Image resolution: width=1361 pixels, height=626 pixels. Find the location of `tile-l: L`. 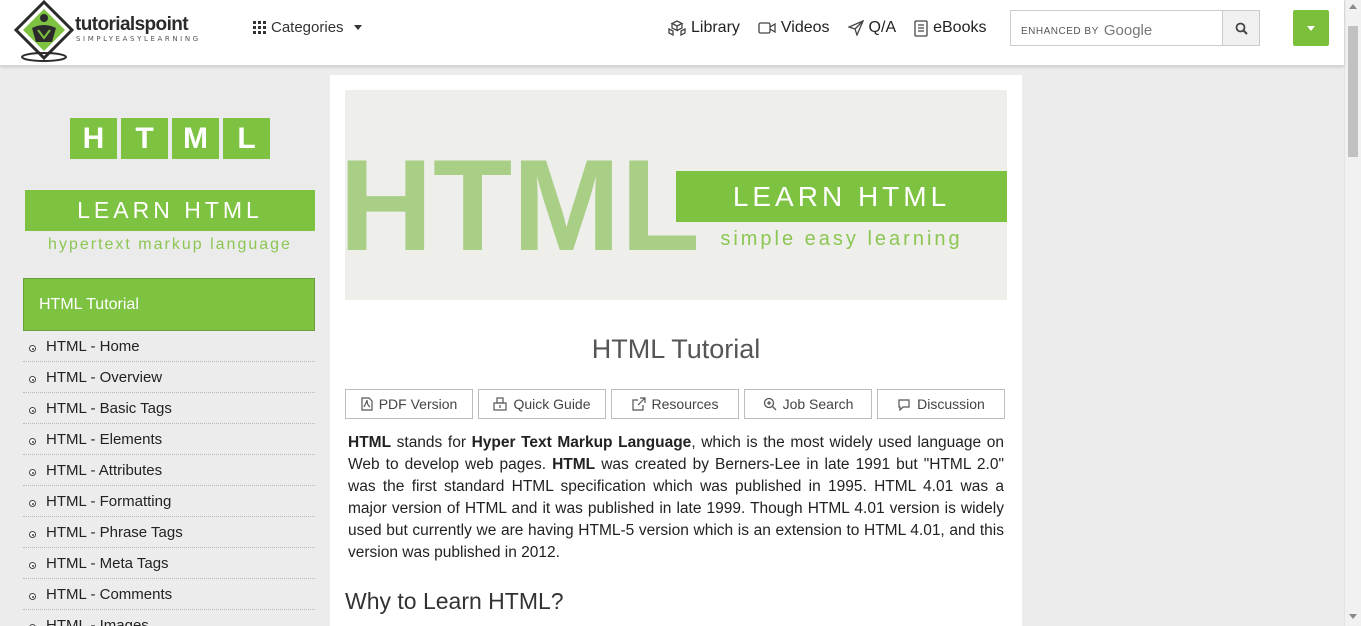

tile-l: L is located at coordinates (246, 138).